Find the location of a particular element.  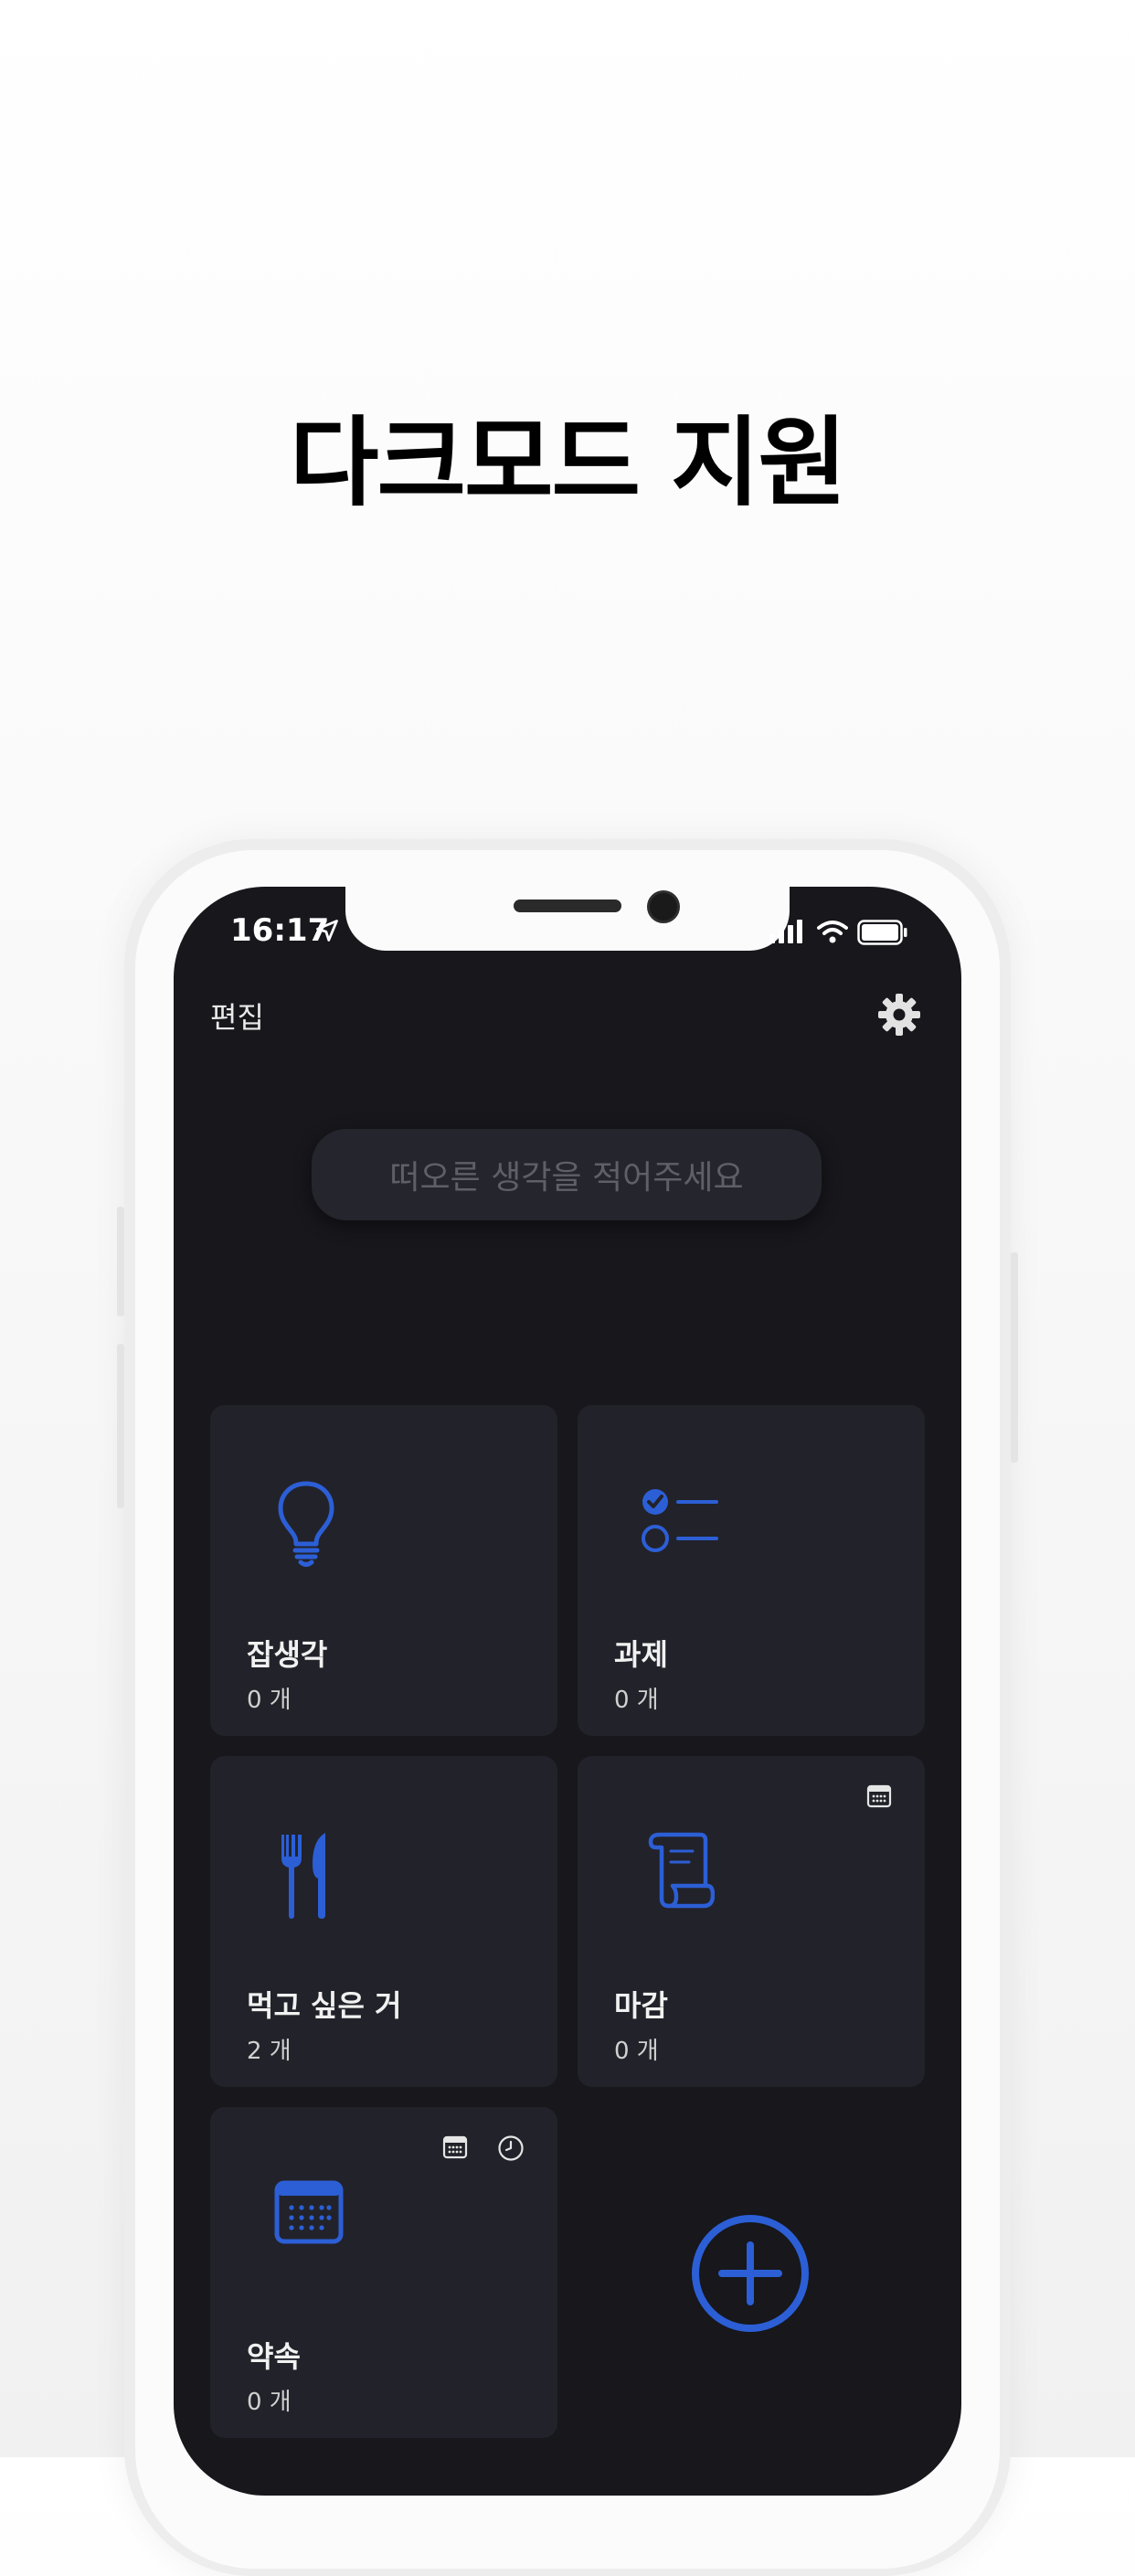

thought-input: 떠오른 생각을 적어주세요 is located at coordinates (567, 1174).